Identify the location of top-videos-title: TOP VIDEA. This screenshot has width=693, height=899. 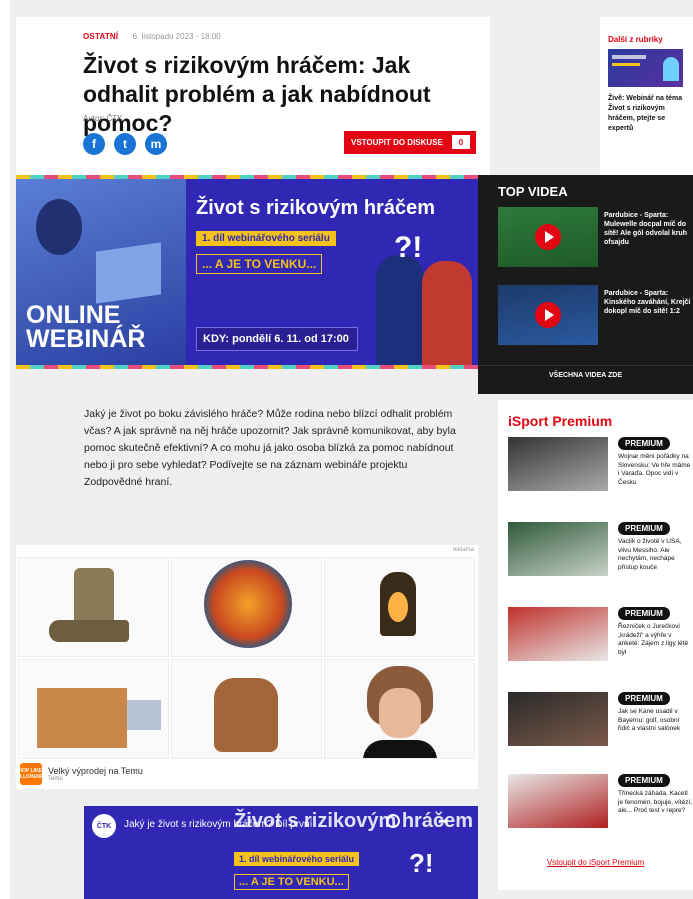
(533, 191).